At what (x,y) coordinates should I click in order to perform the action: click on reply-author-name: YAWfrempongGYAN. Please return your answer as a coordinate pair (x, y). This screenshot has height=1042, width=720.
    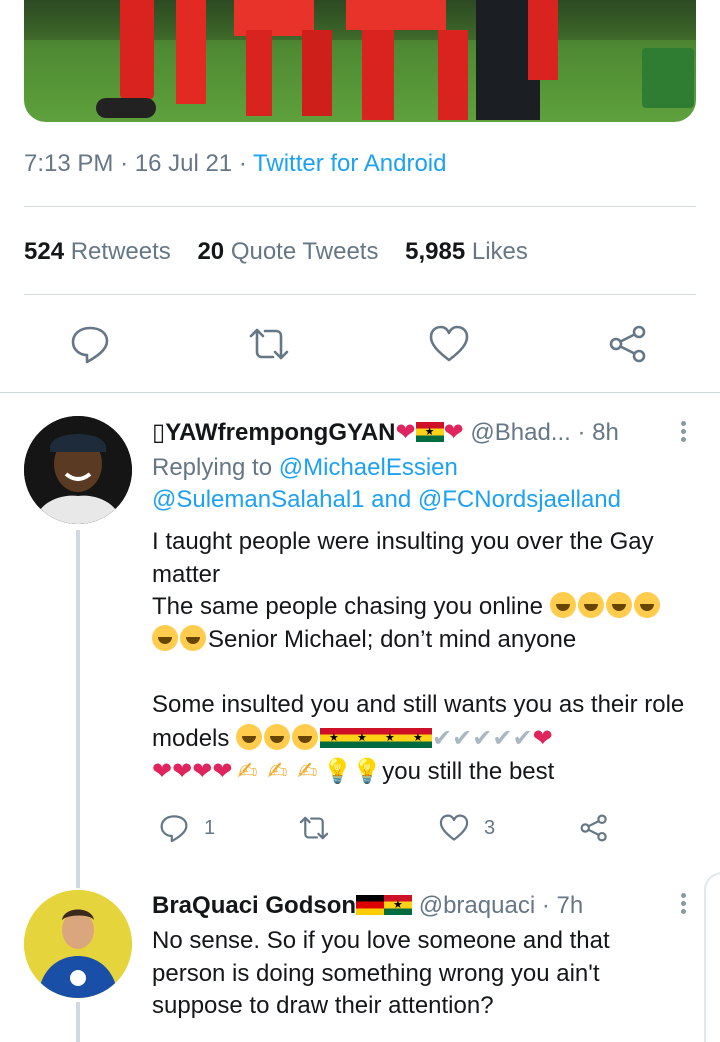
    Looking at the image, I should click on (280, 432).